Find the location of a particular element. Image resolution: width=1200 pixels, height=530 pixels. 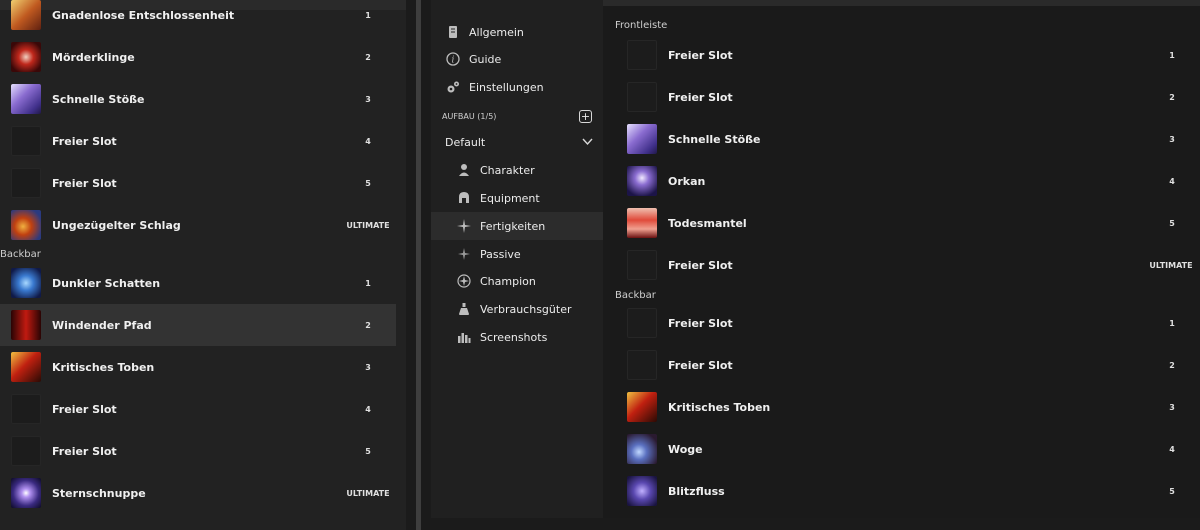

nav-item-charakter: Charakter is located at coordinates (517, 170).